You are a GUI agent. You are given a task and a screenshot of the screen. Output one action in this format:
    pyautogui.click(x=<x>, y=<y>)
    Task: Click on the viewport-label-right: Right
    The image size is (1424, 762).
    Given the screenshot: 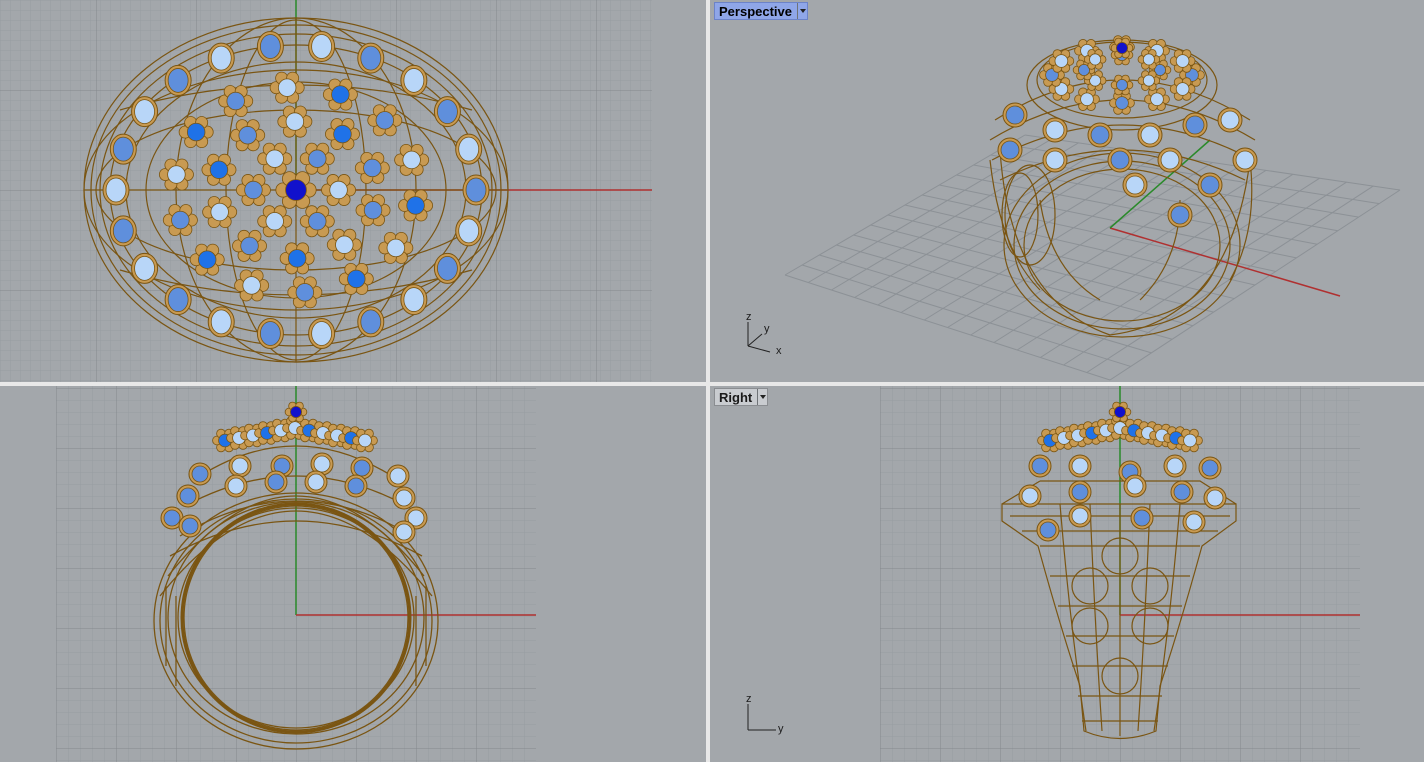 What is the action you would take?
    pyautogui.click(x=741, y=397)
    